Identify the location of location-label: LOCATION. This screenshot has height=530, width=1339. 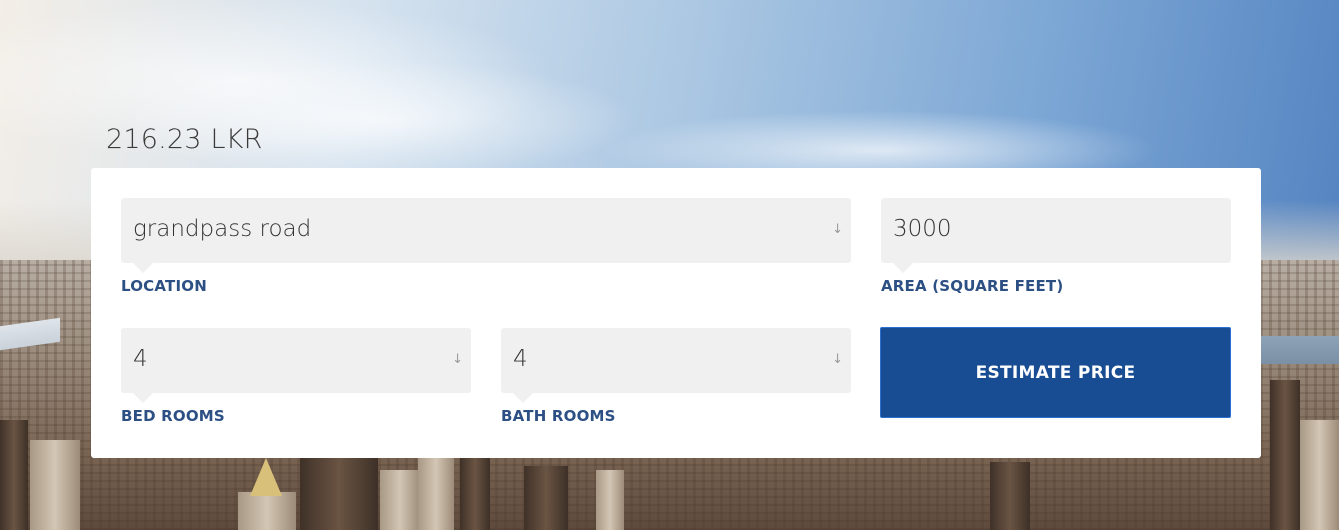
(164, 286).